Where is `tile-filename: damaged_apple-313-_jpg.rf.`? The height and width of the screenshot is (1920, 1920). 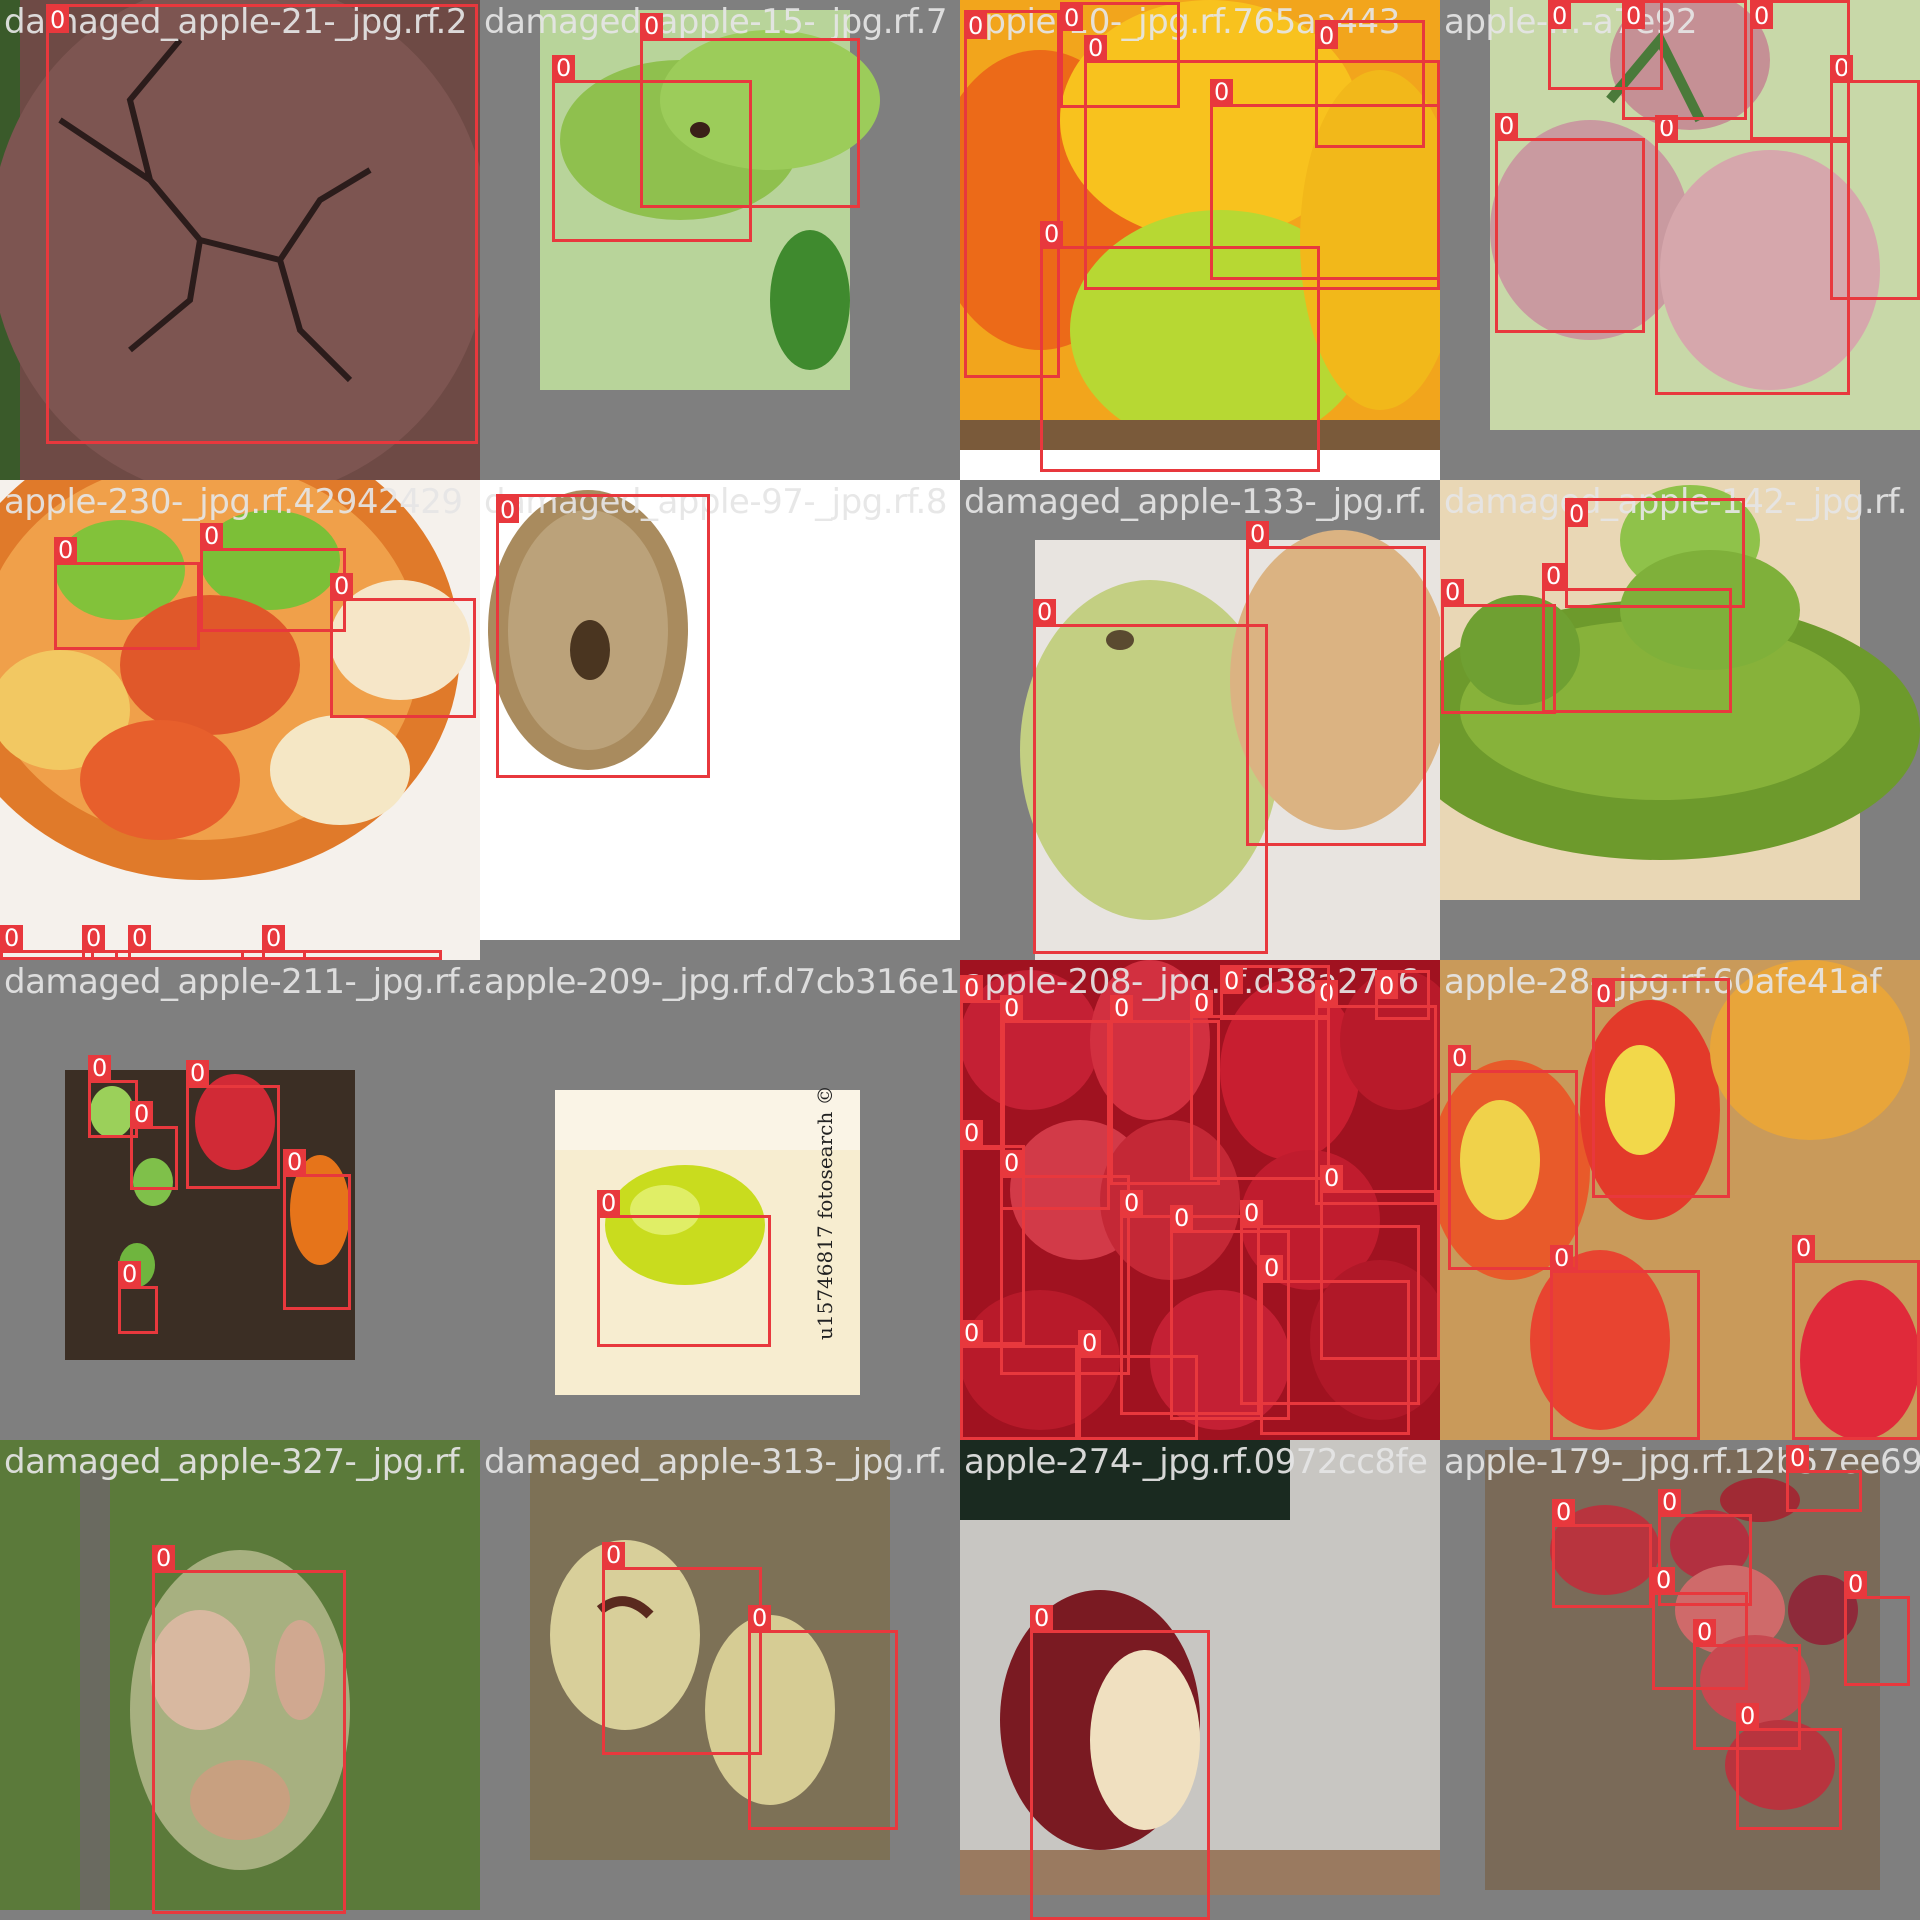
tile-filename: damaged_apple-313-_jpg.rf. is located at coordinates (715, 1462).